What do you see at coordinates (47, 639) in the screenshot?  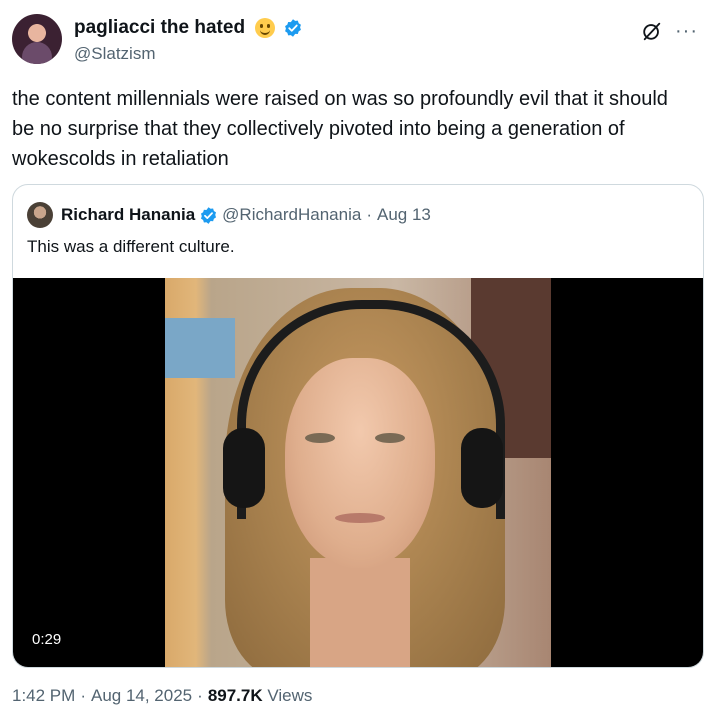 I see `video-duration-badge: 0:29` at bounding box center [47, 639].